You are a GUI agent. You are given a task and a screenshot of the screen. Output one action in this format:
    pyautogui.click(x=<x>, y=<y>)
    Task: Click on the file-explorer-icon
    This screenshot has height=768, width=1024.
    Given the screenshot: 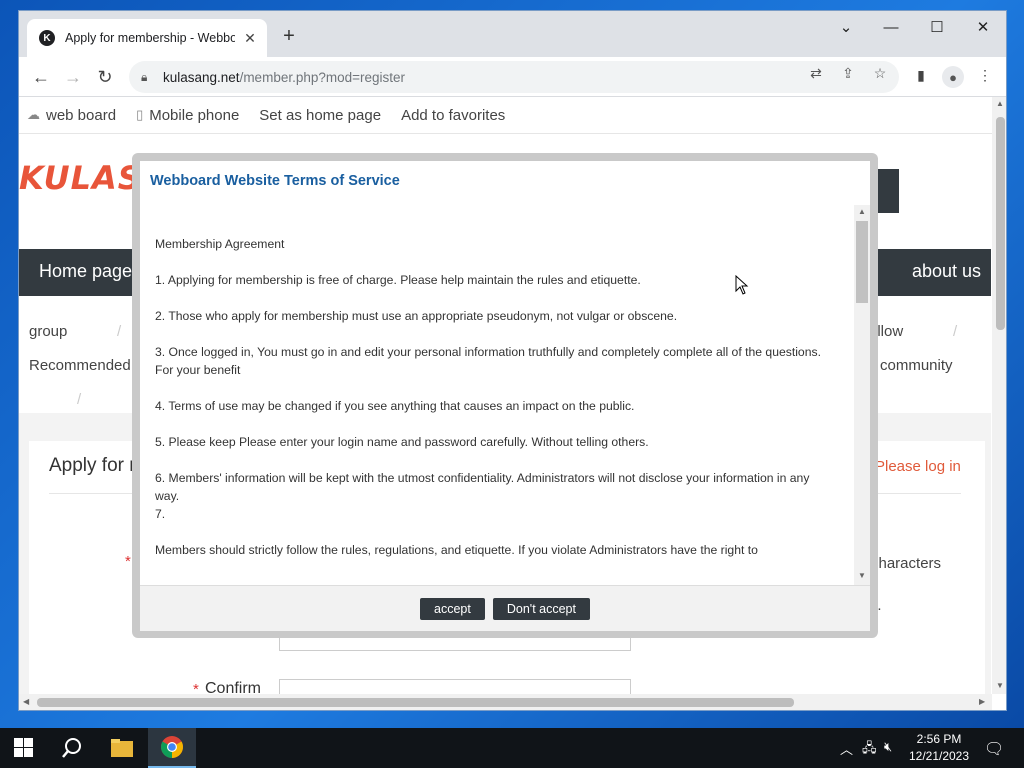 What is the action you would take?
    pyautogui.click(x=122, y=748)
    